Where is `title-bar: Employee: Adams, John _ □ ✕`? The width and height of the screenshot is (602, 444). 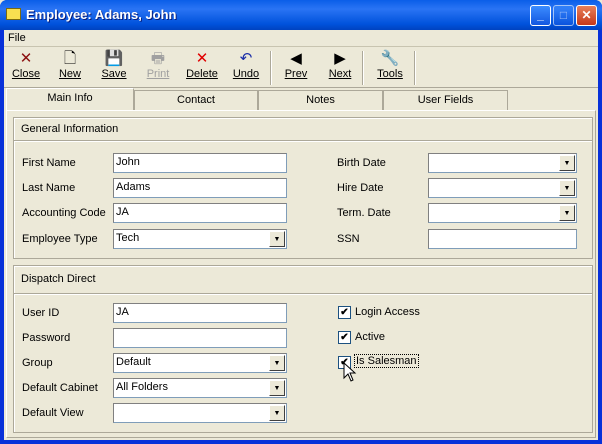 title-bar: Employee: Adams, John _ □ ✕ is located at coordinates (301, 15).